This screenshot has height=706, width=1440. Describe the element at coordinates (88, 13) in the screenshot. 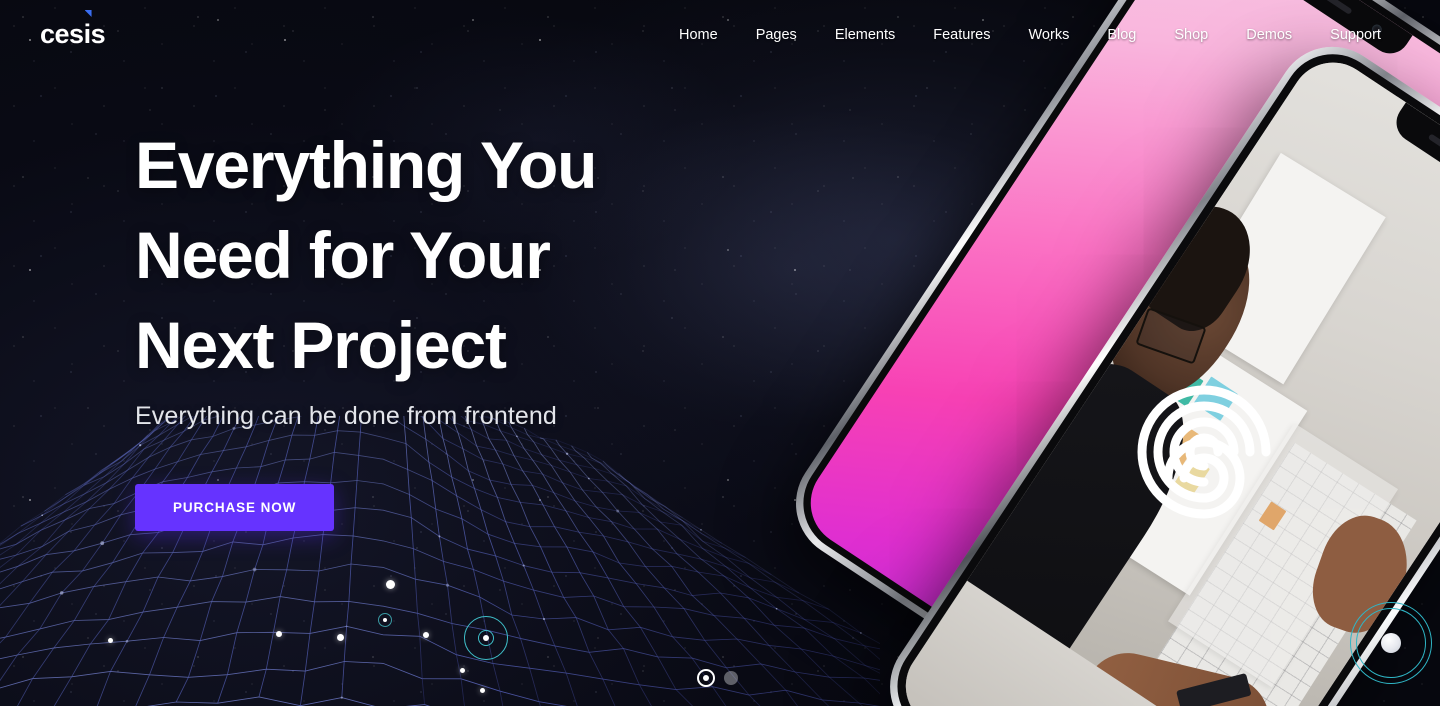

I see `logo-accent-dot-icon` at that location.